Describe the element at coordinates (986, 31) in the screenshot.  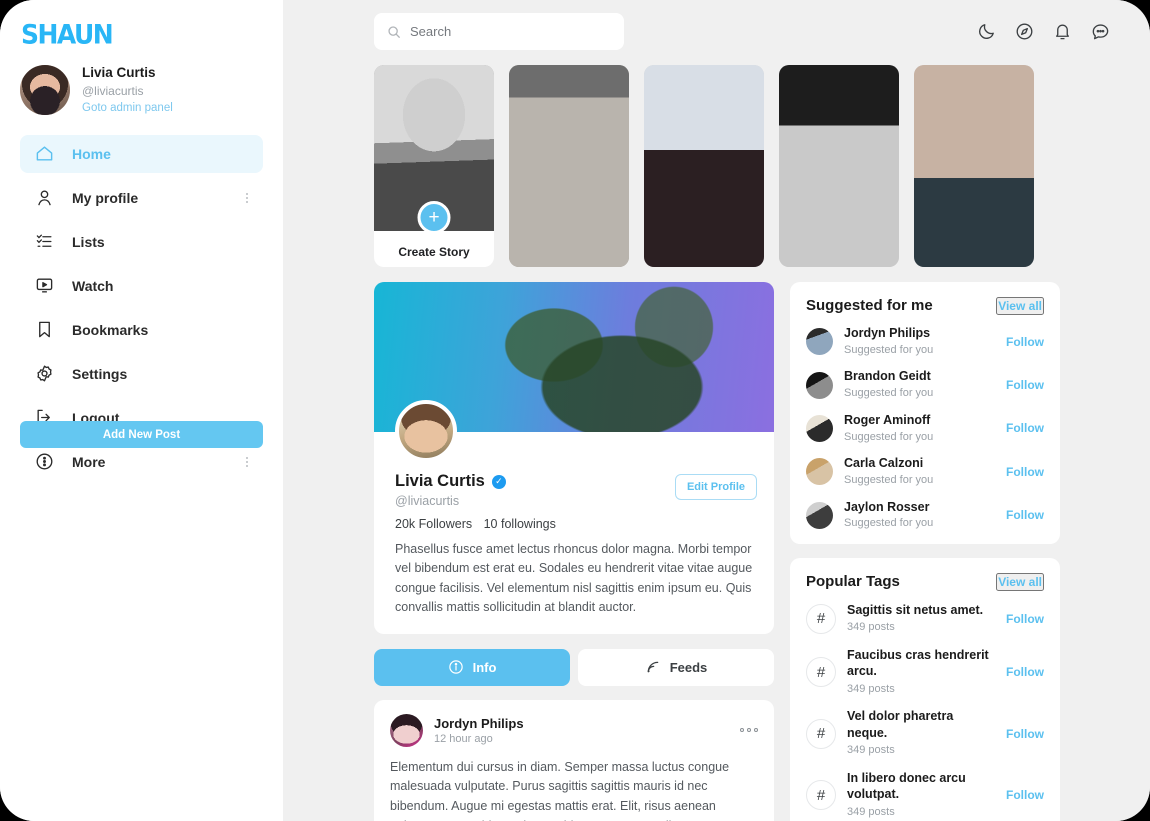
I see `moon-icon` at that location.